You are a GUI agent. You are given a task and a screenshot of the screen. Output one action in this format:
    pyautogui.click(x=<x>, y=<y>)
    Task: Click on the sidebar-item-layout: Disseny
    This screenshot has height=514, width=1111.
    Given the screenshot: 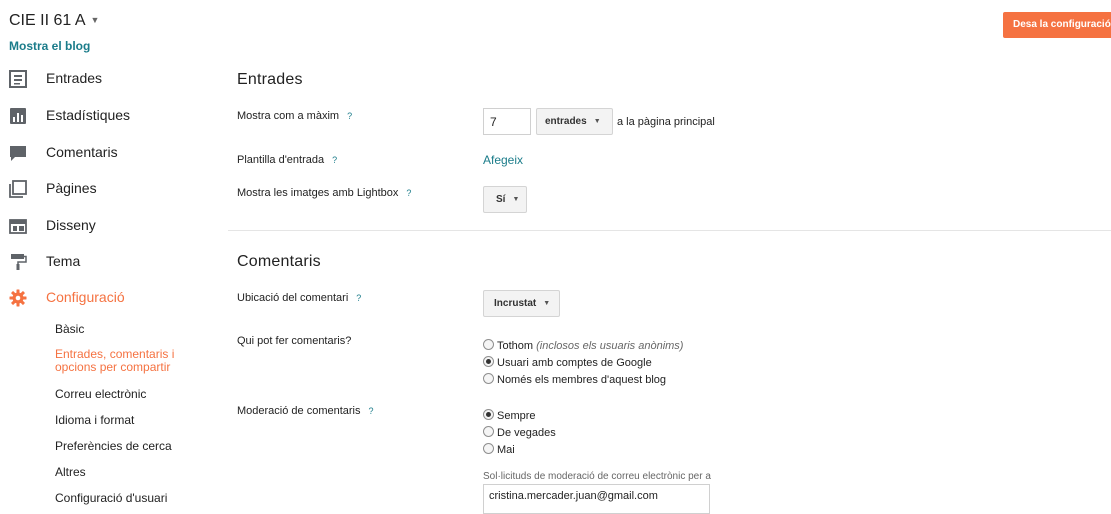 What is the action you would take?
    pyautogui.click(x=109, y=226)
    